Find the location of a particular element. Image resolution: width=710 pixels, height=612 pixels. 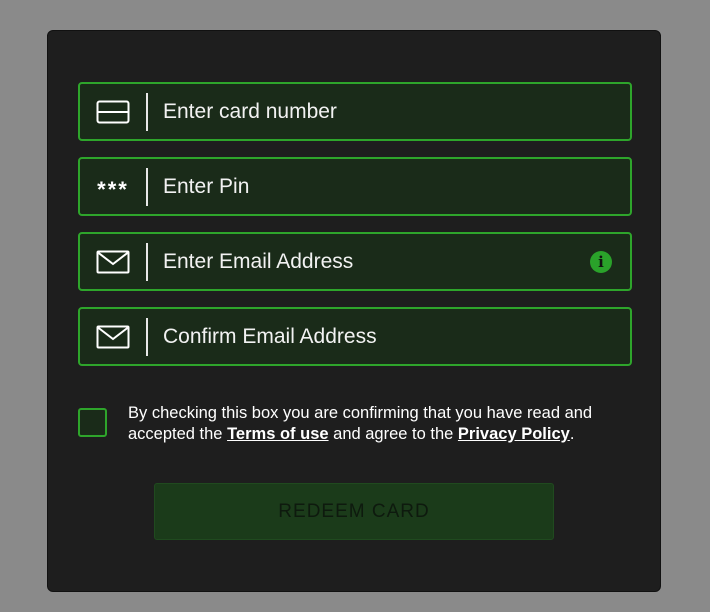

email-field: i is located at coordinates (355, 261).